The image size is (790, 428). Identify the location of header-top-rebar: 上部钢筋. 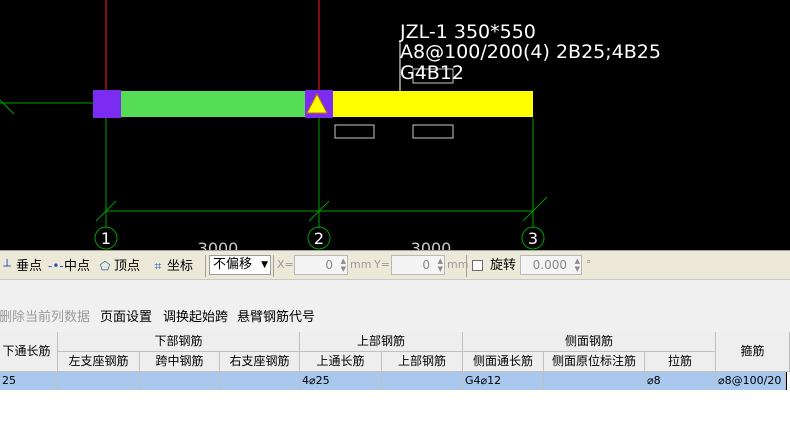
(381, 342).